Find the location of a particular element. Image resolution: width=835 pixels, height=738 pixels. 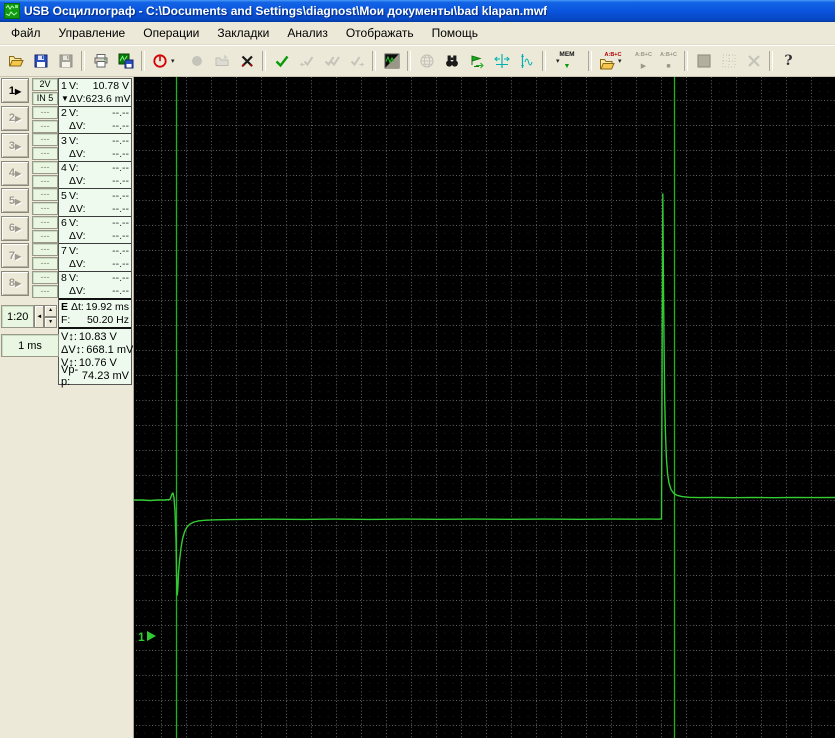

dt-label: Δt: is located at coordinates (77, 307).